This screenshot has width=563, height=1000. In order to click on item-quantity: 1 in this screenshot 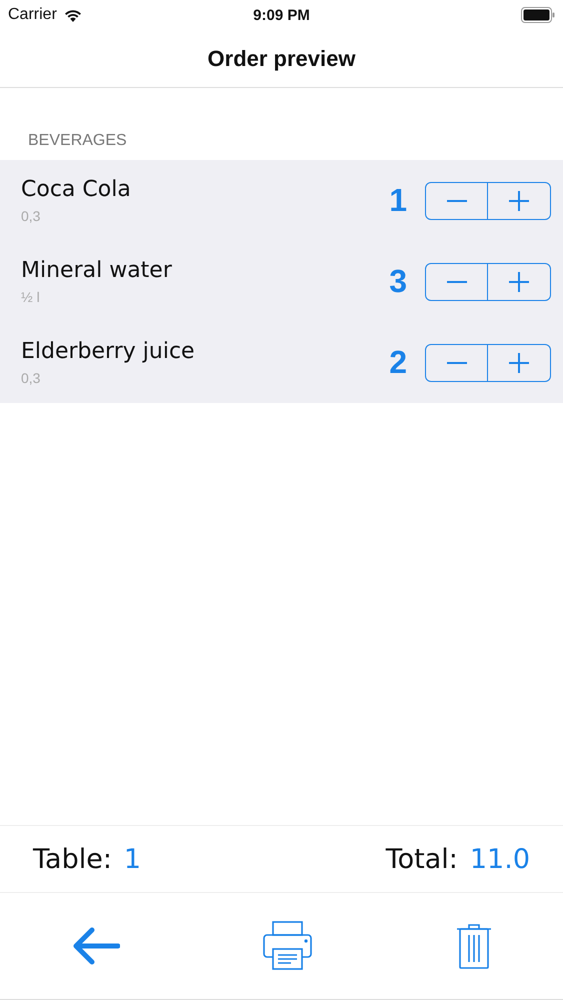, I will do `click(398, 200)`.